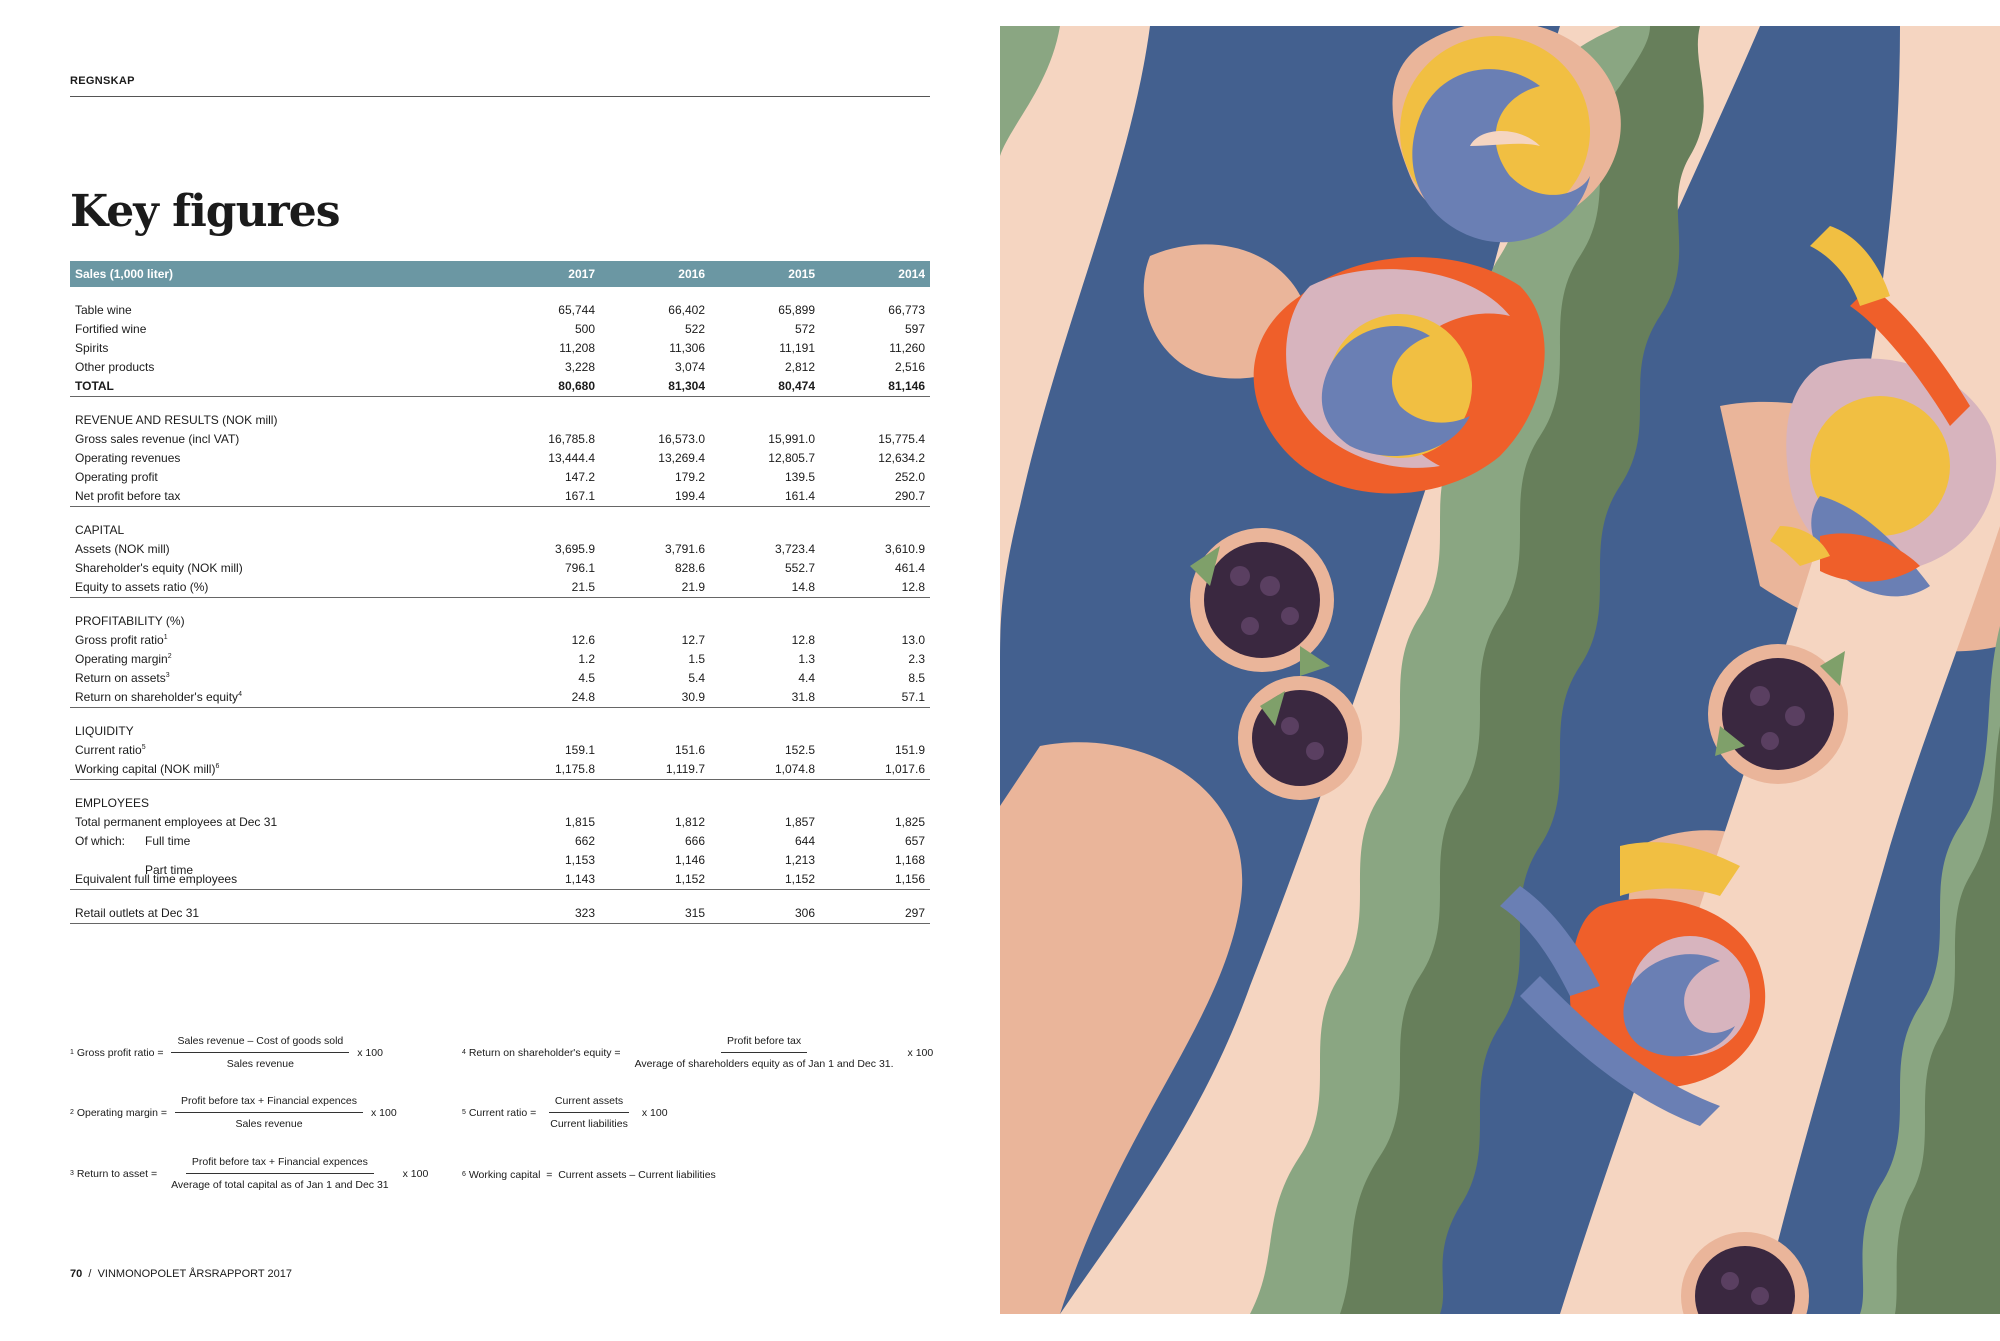 This screenshot has width=2000, height=1341. What do you see at coordinates (794, 549) in the screenshot?
I see `cell-value: 3,723.4` at bounding box center [794, 549].